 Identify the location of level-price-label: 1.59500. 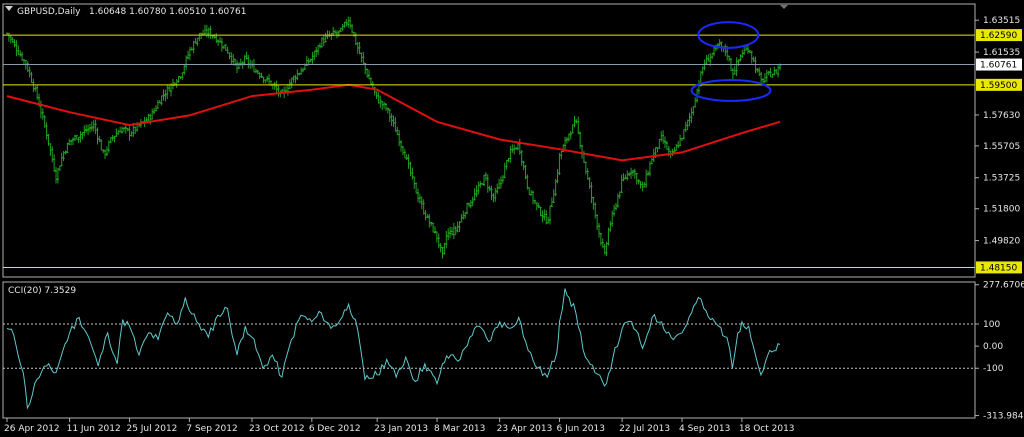
(998, 86).